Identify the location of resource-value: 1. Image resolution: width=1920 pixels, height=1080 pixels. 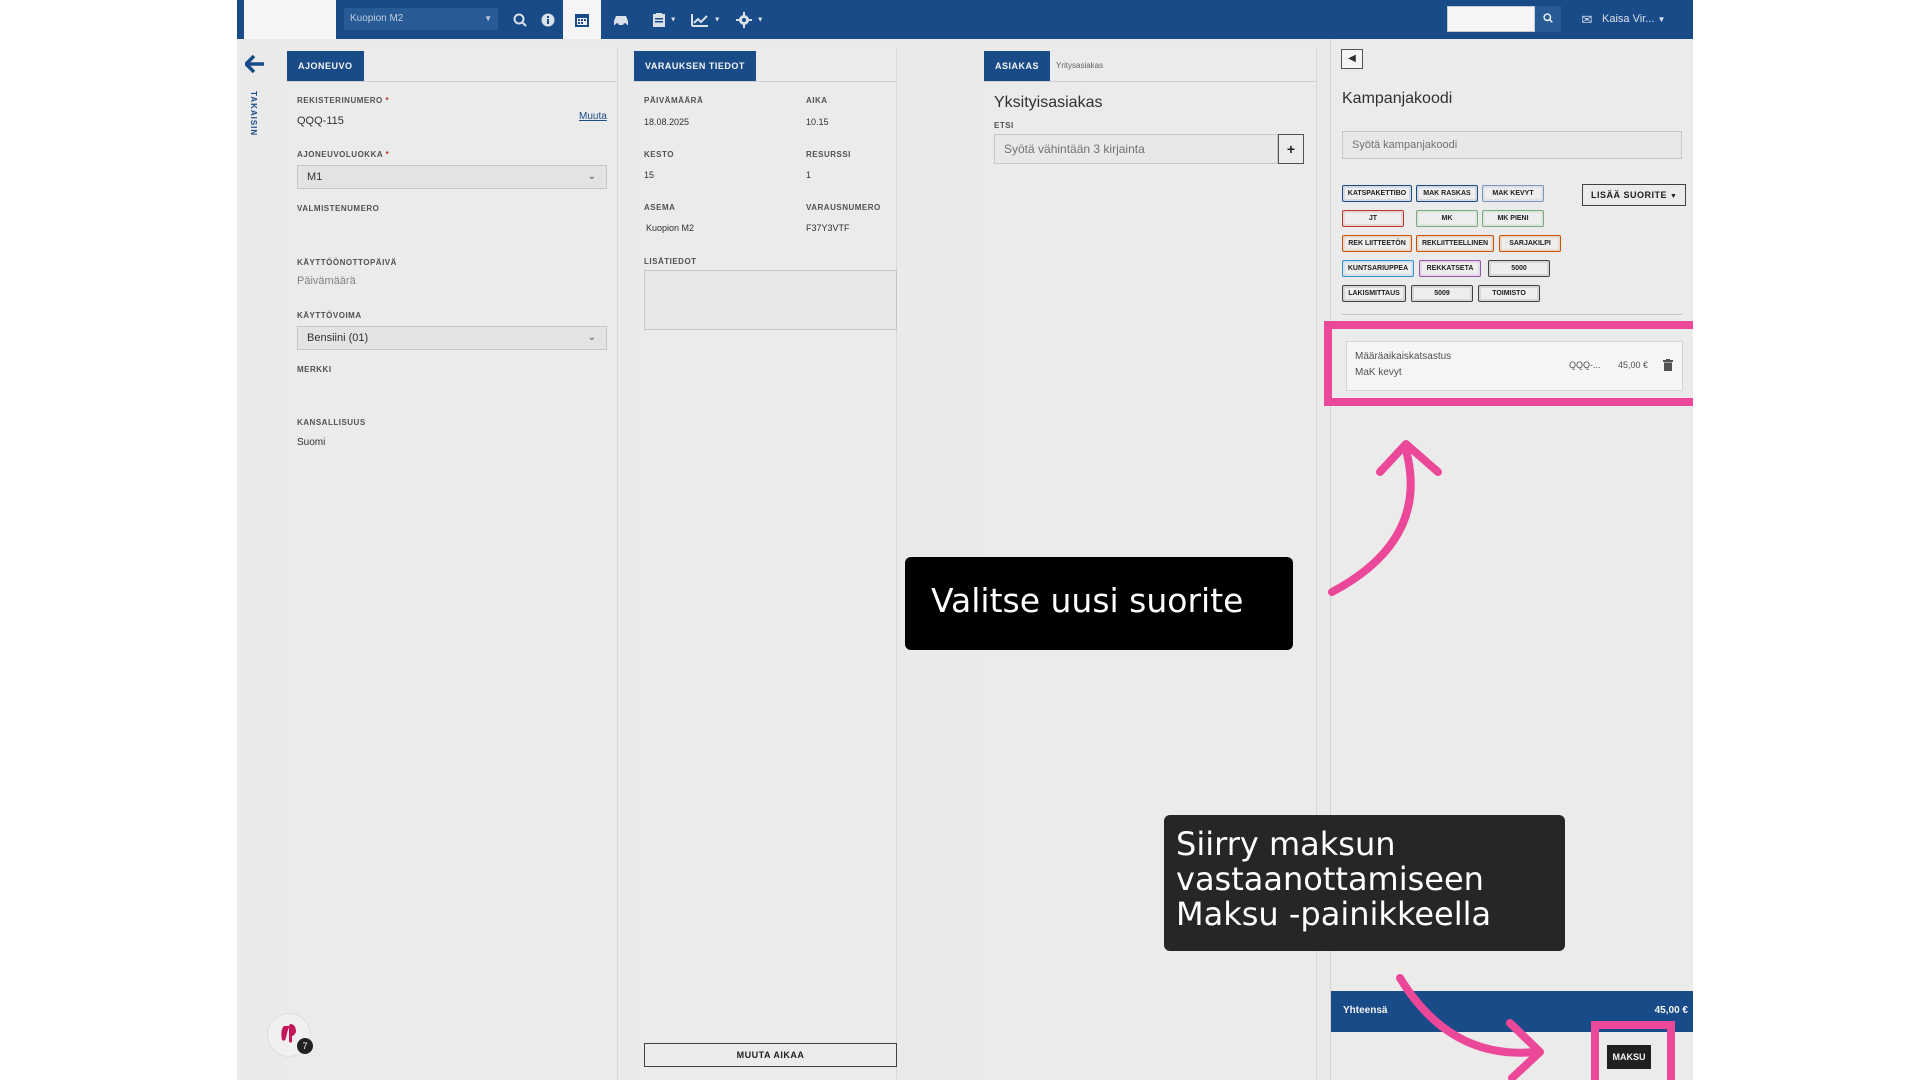
(809, 175).